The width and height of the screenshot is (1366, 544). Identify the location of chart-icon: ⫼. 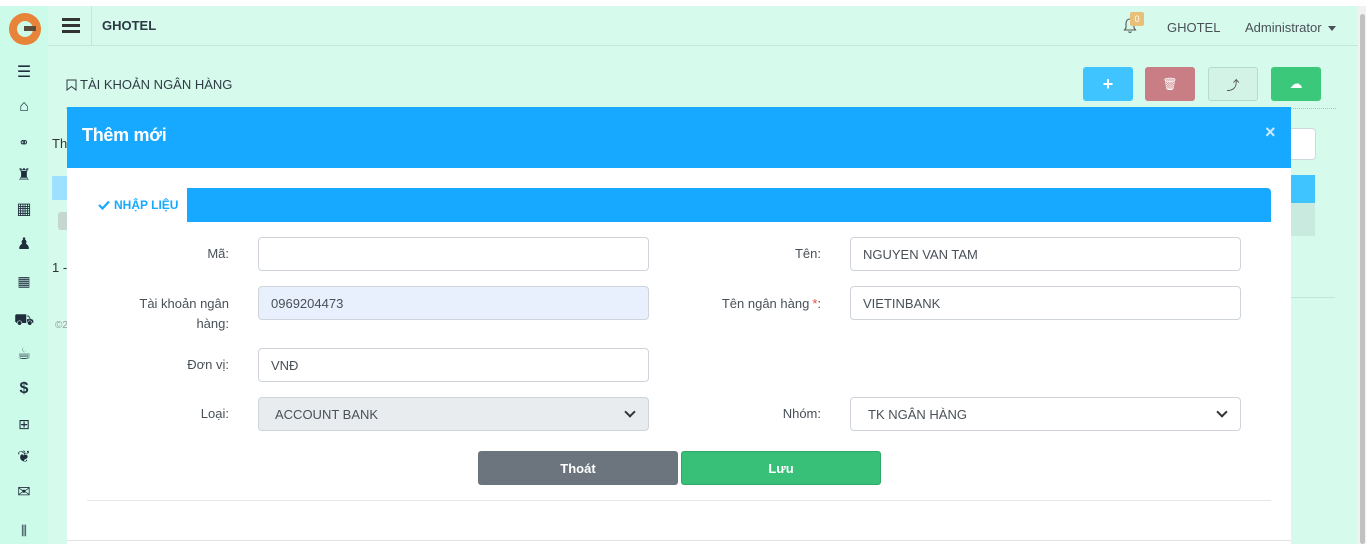
(24, 530).